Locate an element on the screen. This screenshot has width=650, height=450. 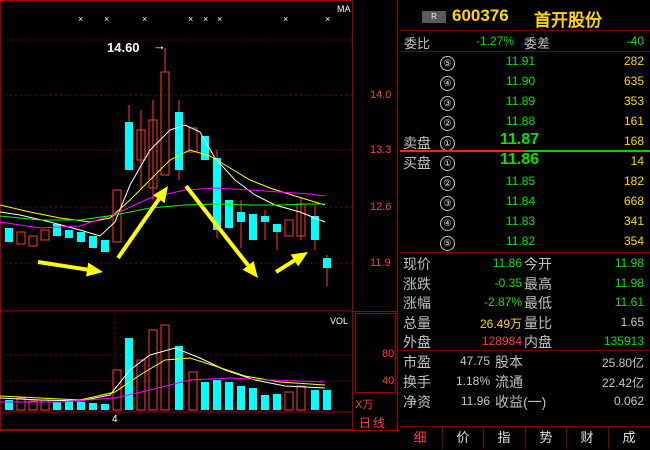
price-tick-11: 11.9 is located at coordinates (380, 263).